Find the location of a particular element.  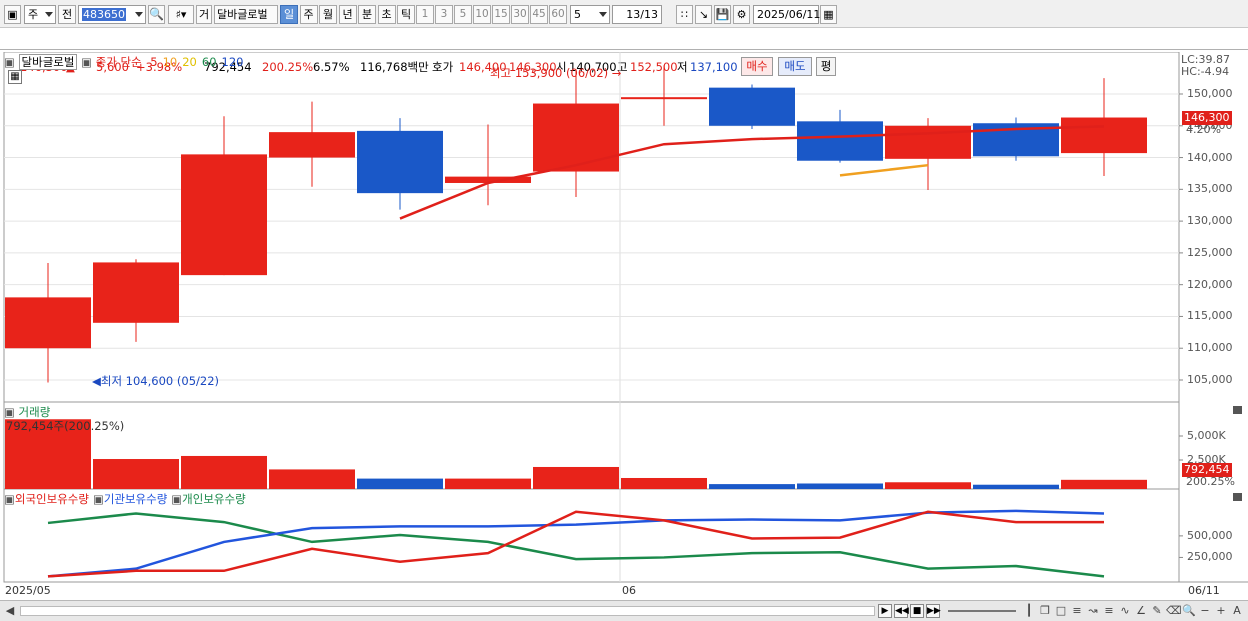

gear-icon: ⚙ is located at coordinates (741, 14).